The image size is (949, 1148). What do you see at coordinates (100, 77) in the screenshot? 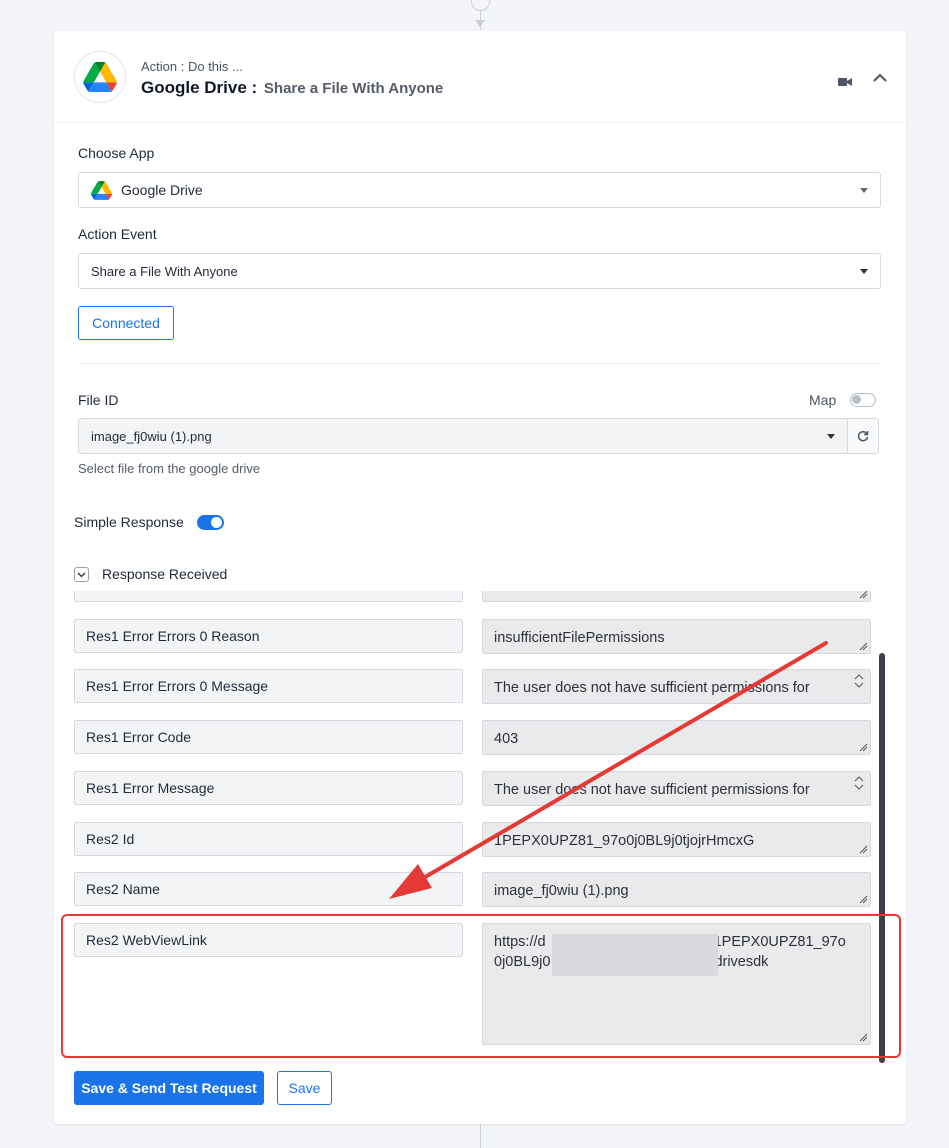
I see `google-drive-logo-icon` at bounding box center [100, 77].